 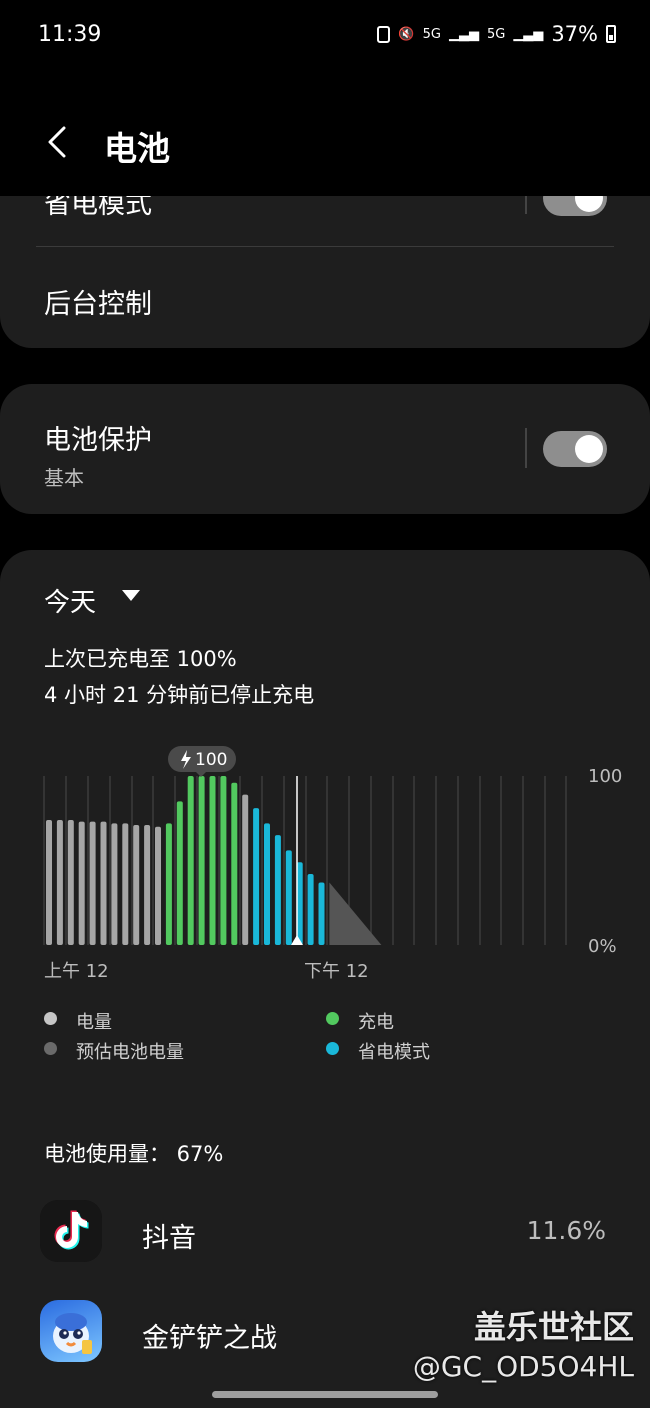 What do you see at coordinates (201, 860) in the screenshot?
I see `bar-充电-14` at bounding box center [201, 860].